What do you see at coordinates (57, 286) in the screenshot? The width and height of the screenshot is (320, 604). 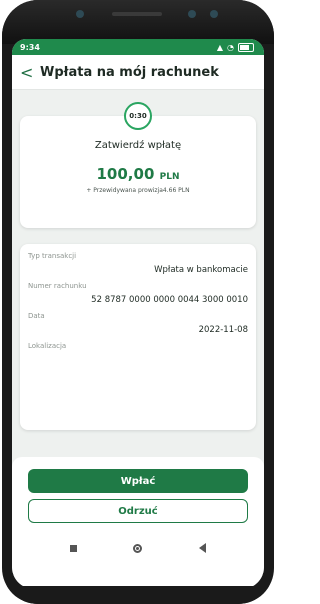 I see `account-number-label: Numer rachunku` at bounding box center [57, 286].